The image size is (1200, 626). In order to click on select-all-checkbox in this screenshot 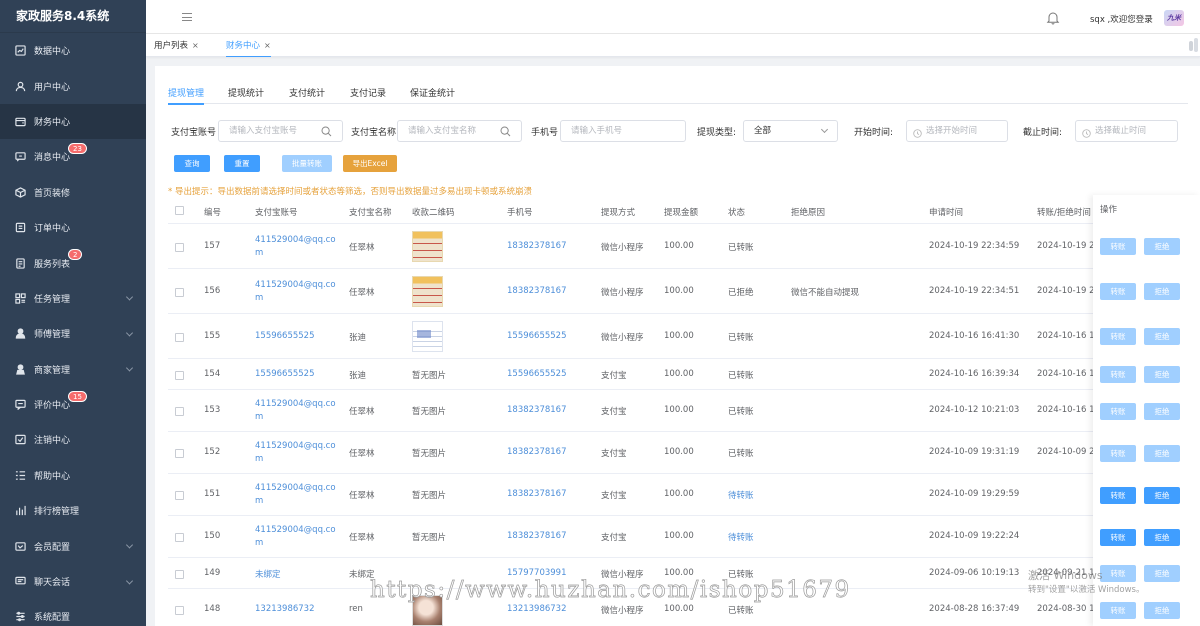, I will do `click(179, 210)`.